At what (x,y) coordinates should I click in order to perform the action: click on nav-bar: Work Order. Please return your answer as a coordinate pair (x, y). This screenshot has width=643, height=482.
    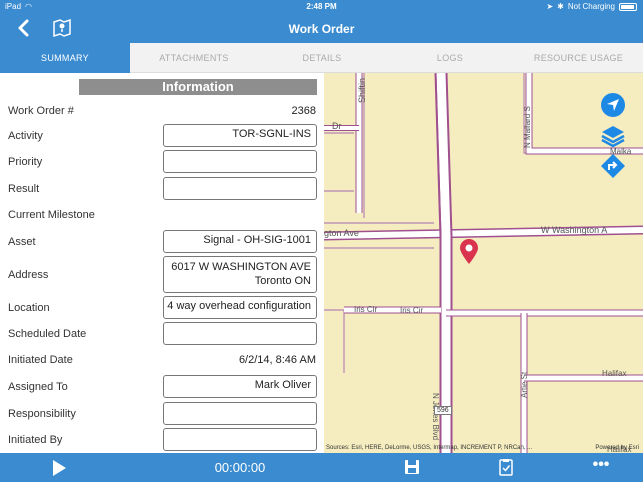
    Looking at the image, I should click on (321, 28).